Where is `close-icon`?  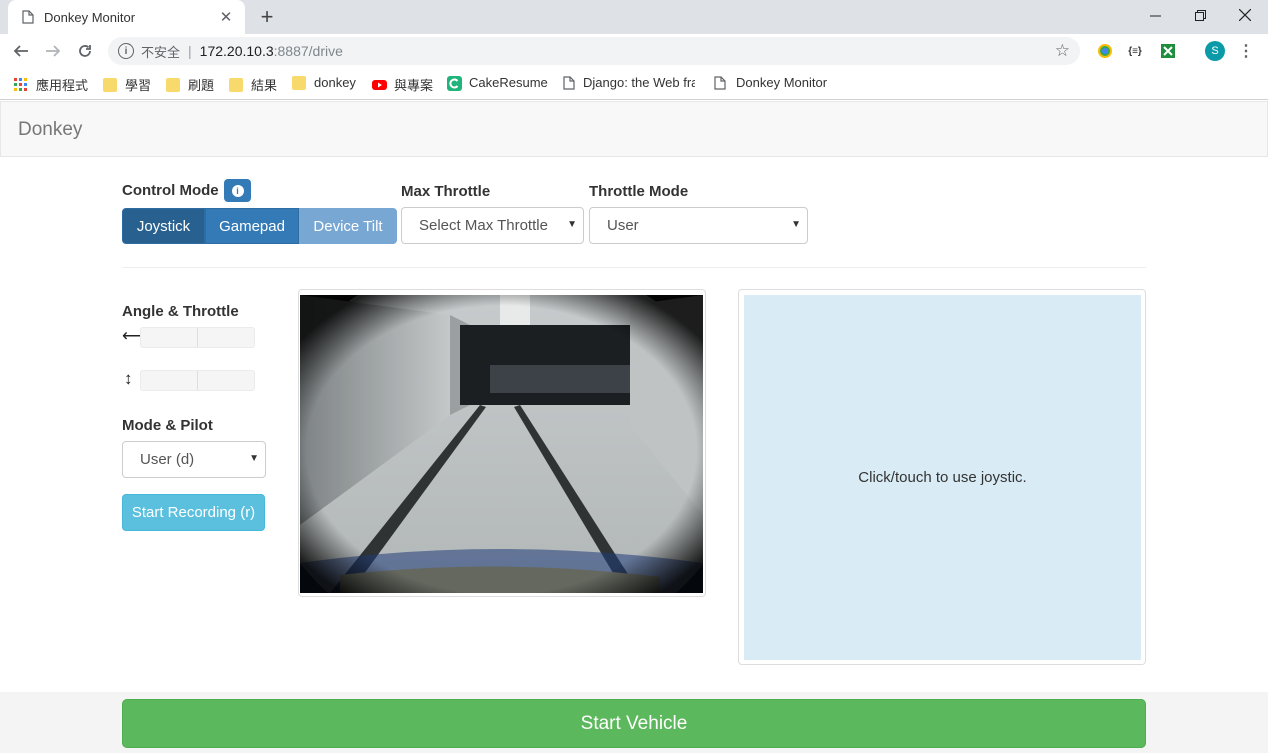
close-icon is located at coordinates (1245, 15).